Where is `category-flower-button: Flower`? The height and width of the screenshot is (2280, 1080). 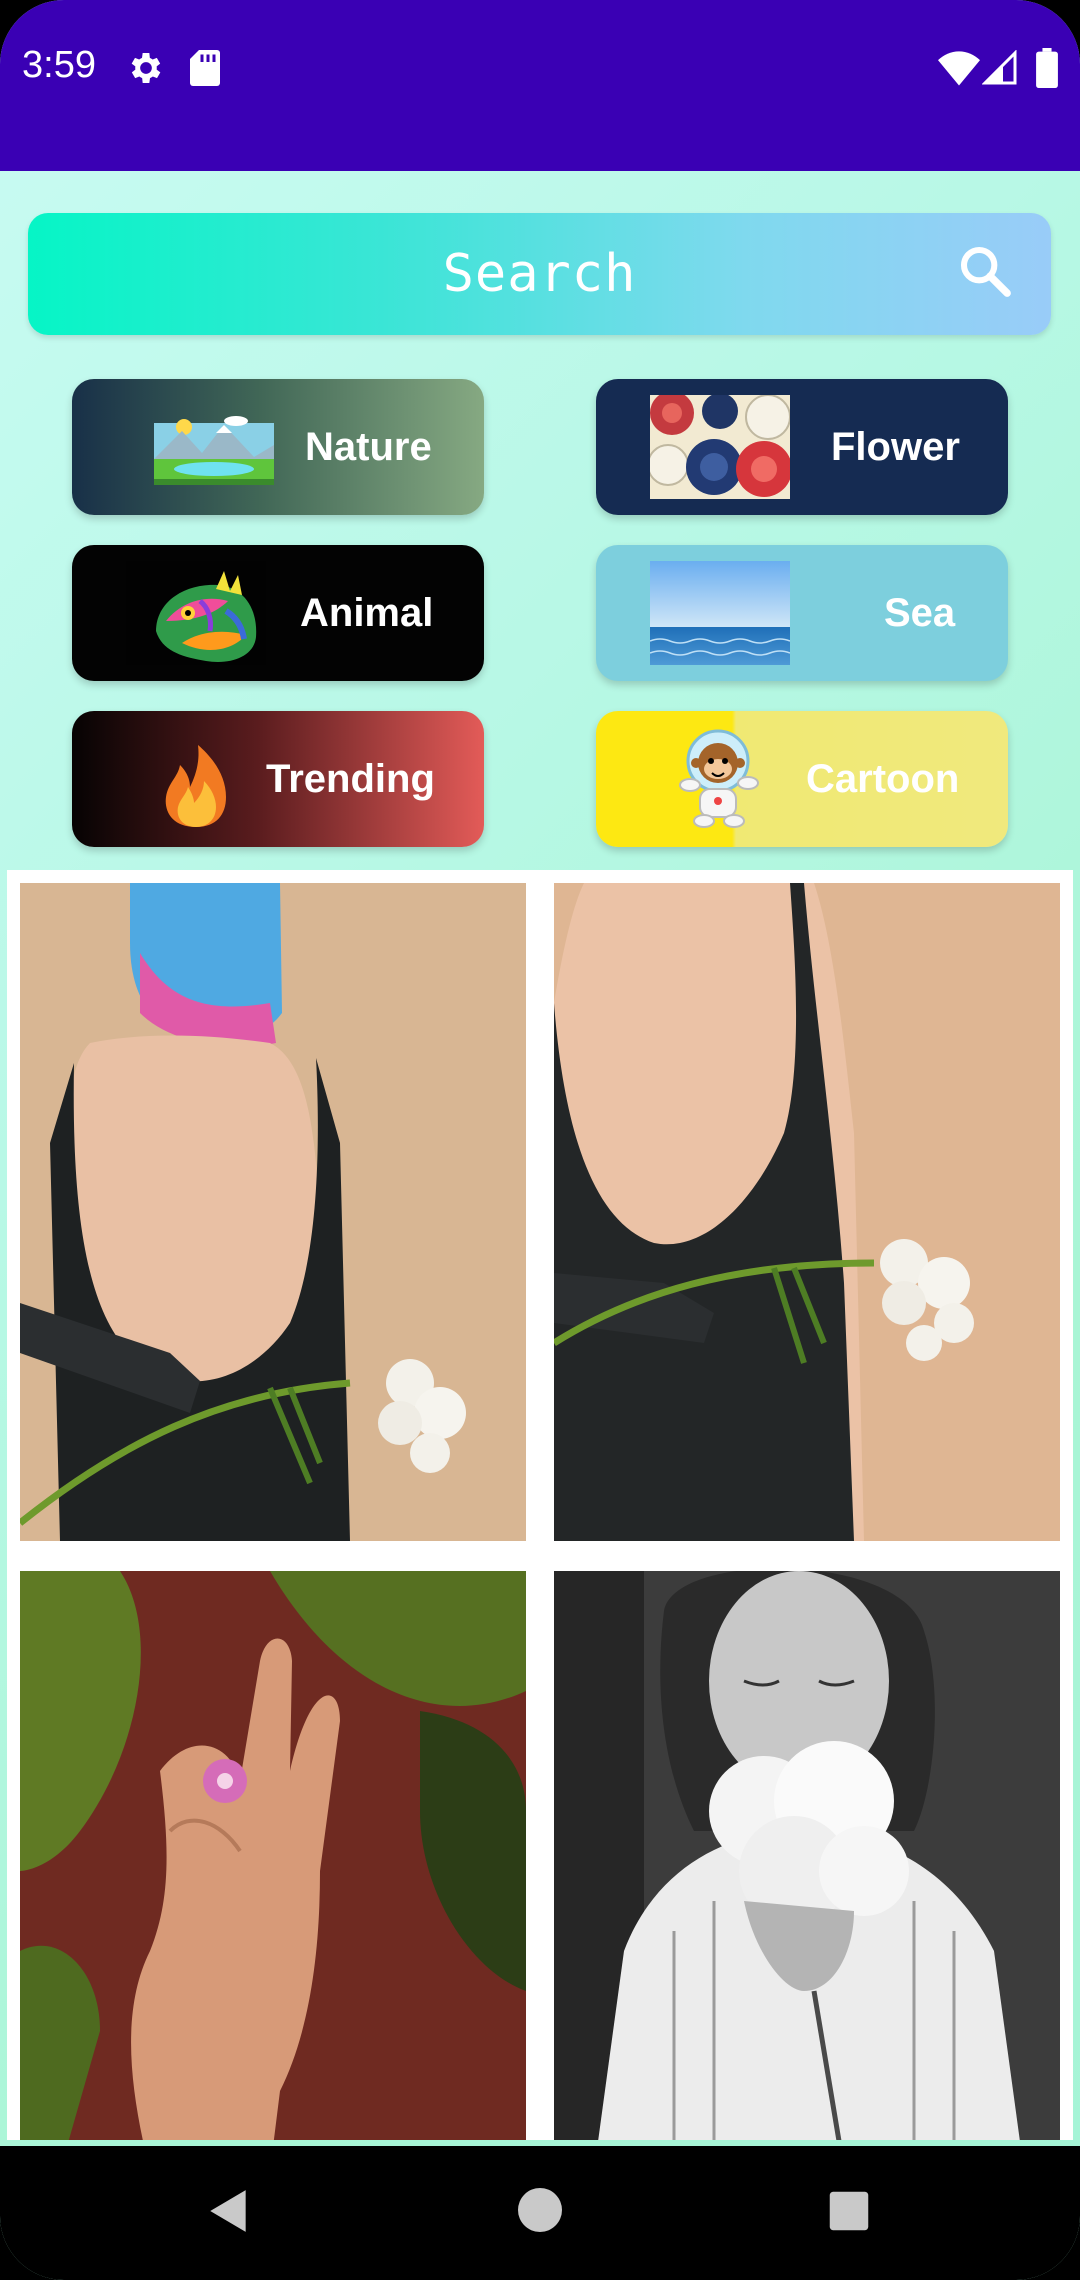
category-flower-button: Flower is located at coordinates (802, 447).